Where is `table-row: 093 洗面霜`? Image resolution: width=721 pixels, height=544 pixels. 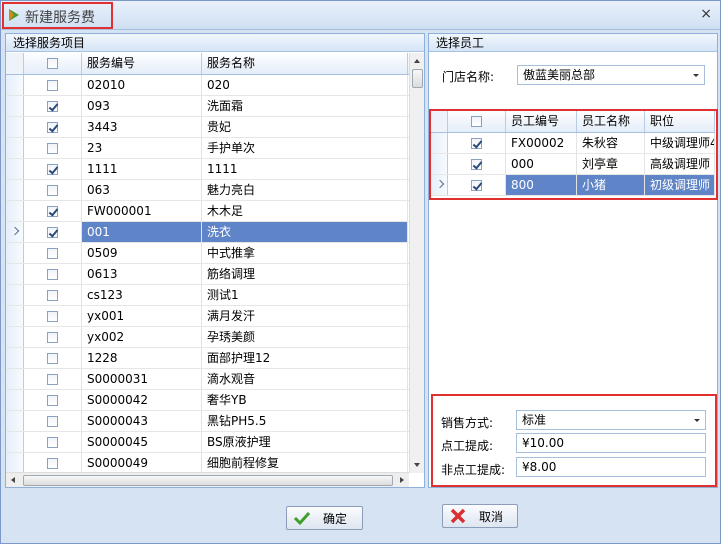
table-row: 093 洗面霜 is located at coordinates (207, 106).